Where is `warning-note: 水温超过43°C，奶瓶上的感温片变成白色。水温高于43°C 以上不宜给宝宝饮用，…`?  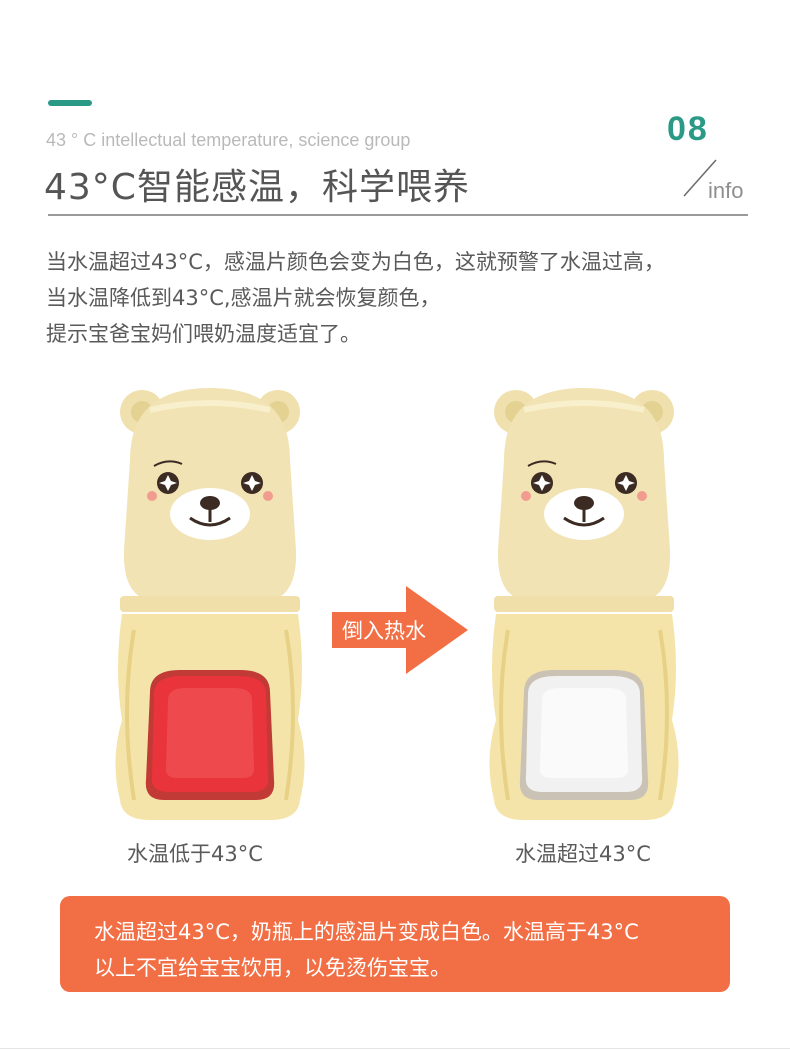 warning-note: 水温超过43°C，奶瓶上的感温片变成白色。水温高于43°C 以上不宜给宝宝饮用，… is located at coordinates (395, 944).